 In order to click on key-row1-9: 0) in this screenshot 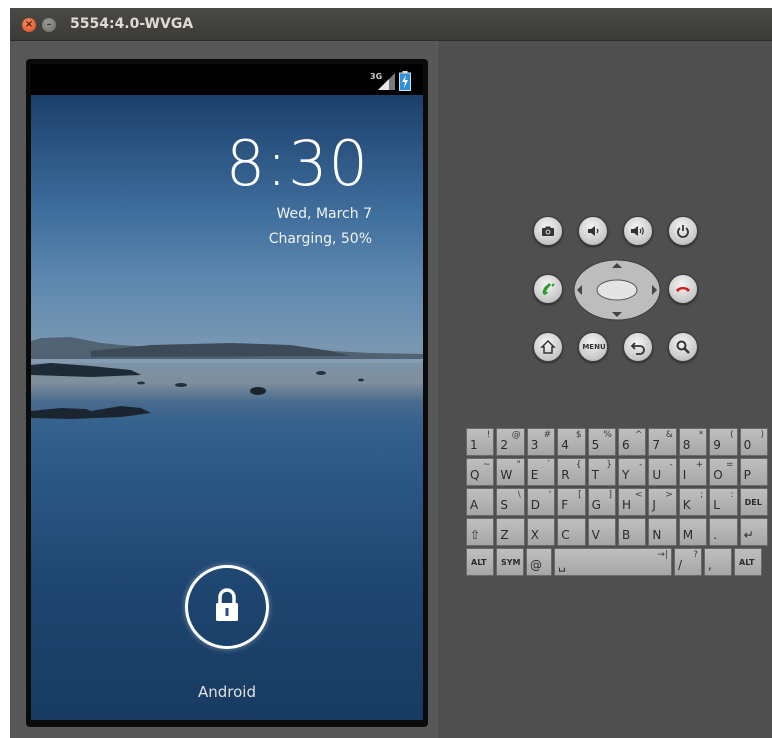, I will do `click(753, 442)`.